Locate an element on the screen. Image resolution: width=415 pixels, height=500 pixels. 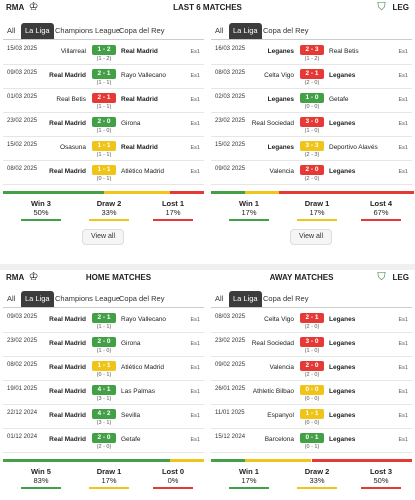
home-team: Villarreal is located at coordinates (73, 51).